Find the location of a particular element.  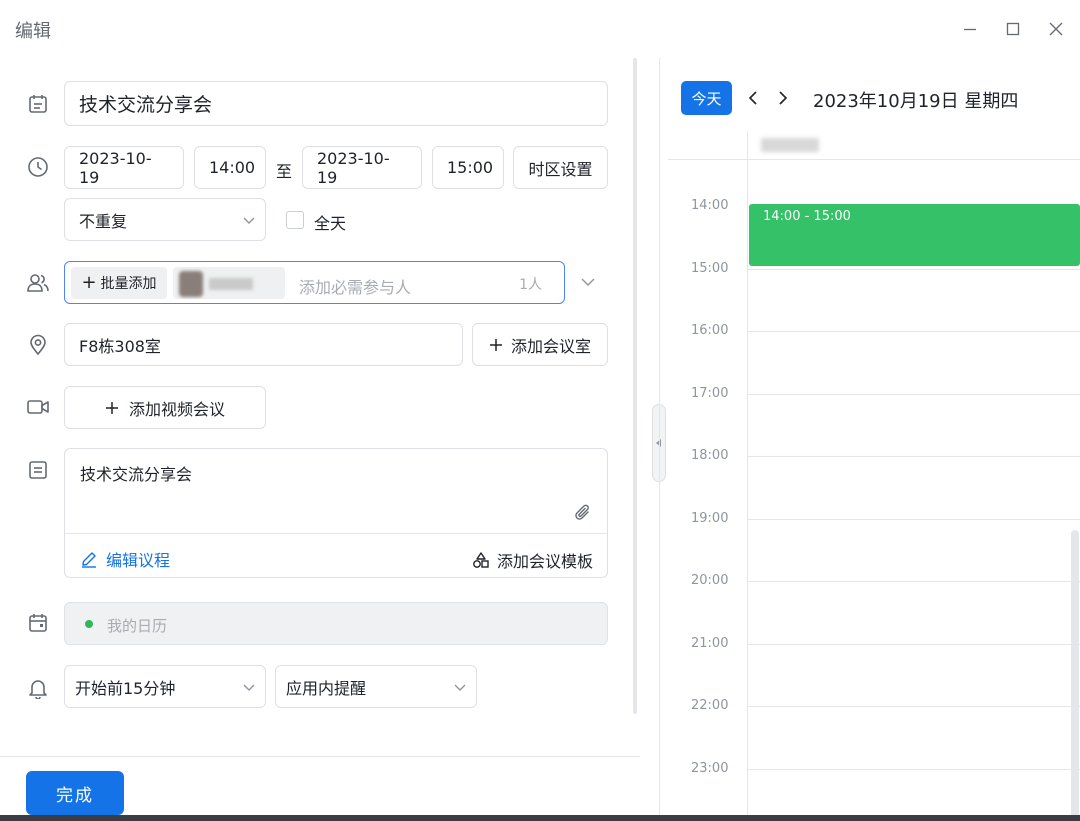

edit-agenda-label: 编辑议程 is located at coordinates (138, 560).